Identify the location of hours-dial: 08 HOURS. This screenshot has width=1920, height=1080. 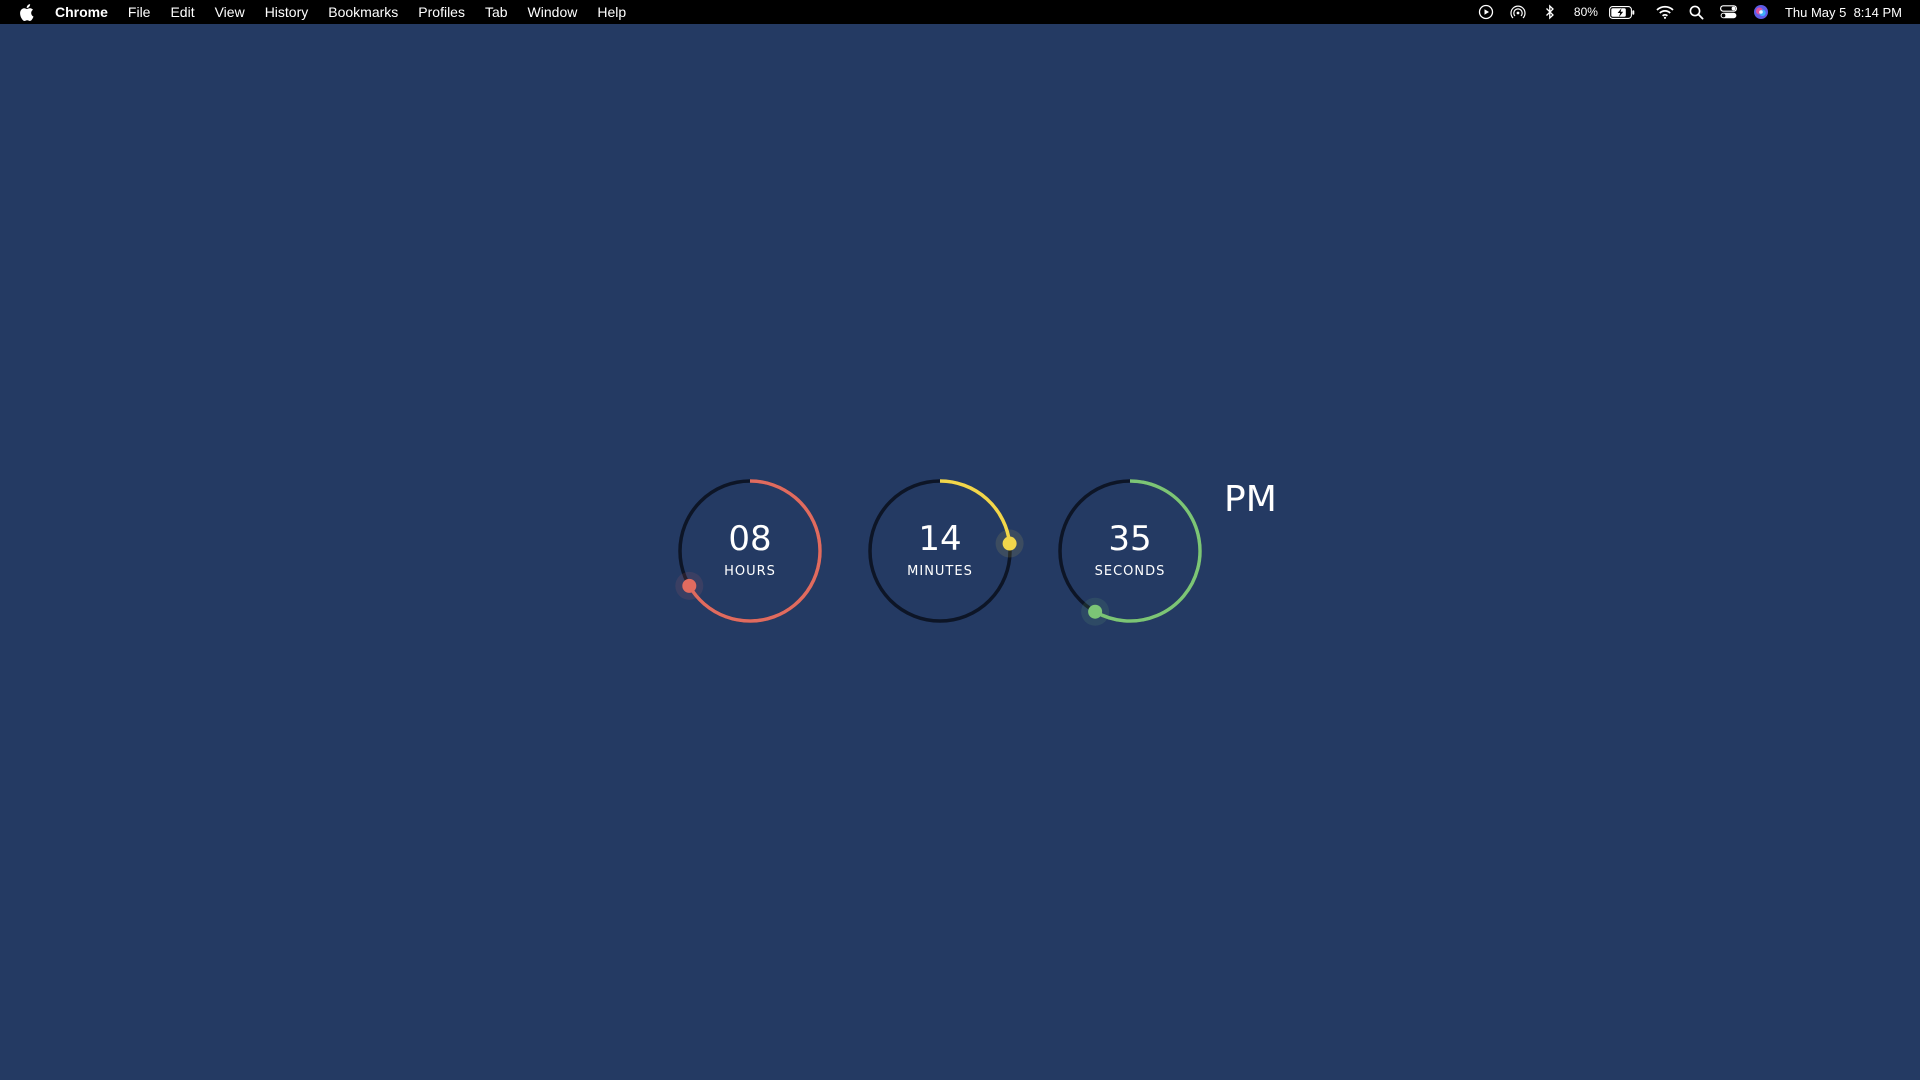
(750, 551).